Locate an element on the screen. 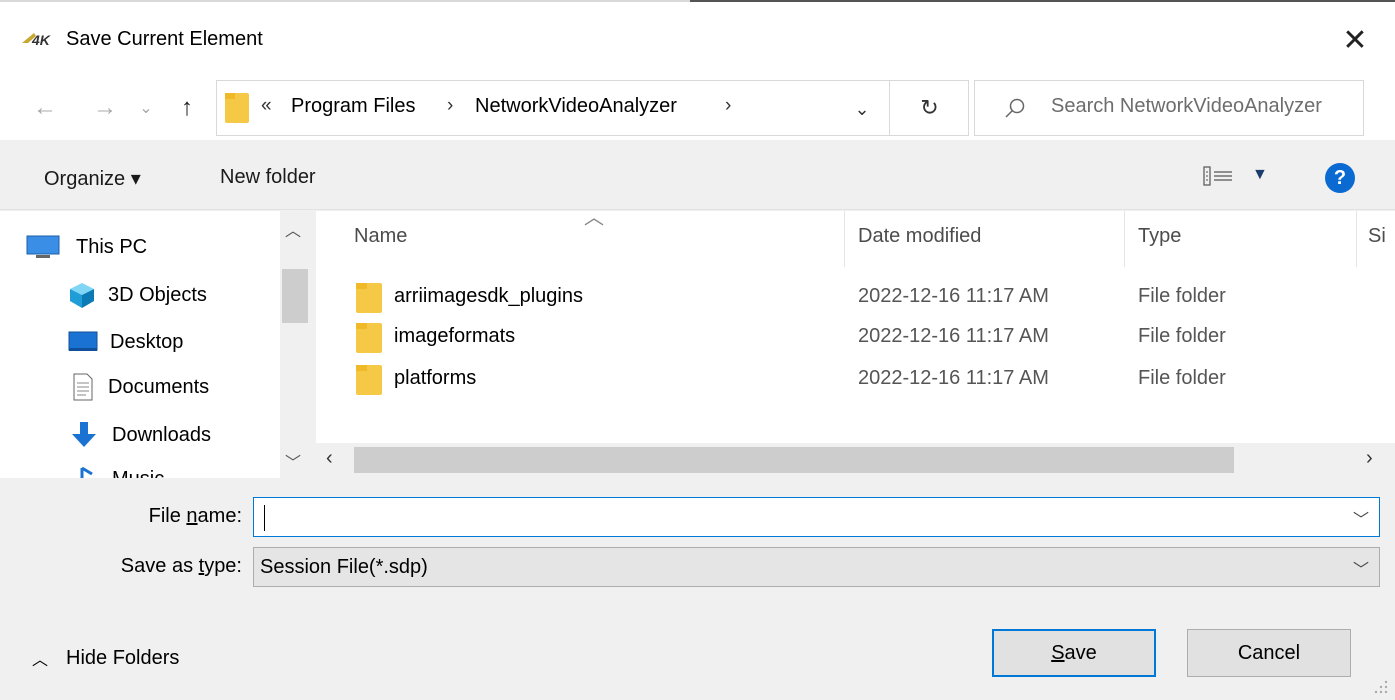 This screenshot has width=1395, height=700. search-placeholder: Search NetworkVideoAnalyzer is located at coordinates (1186, 106).